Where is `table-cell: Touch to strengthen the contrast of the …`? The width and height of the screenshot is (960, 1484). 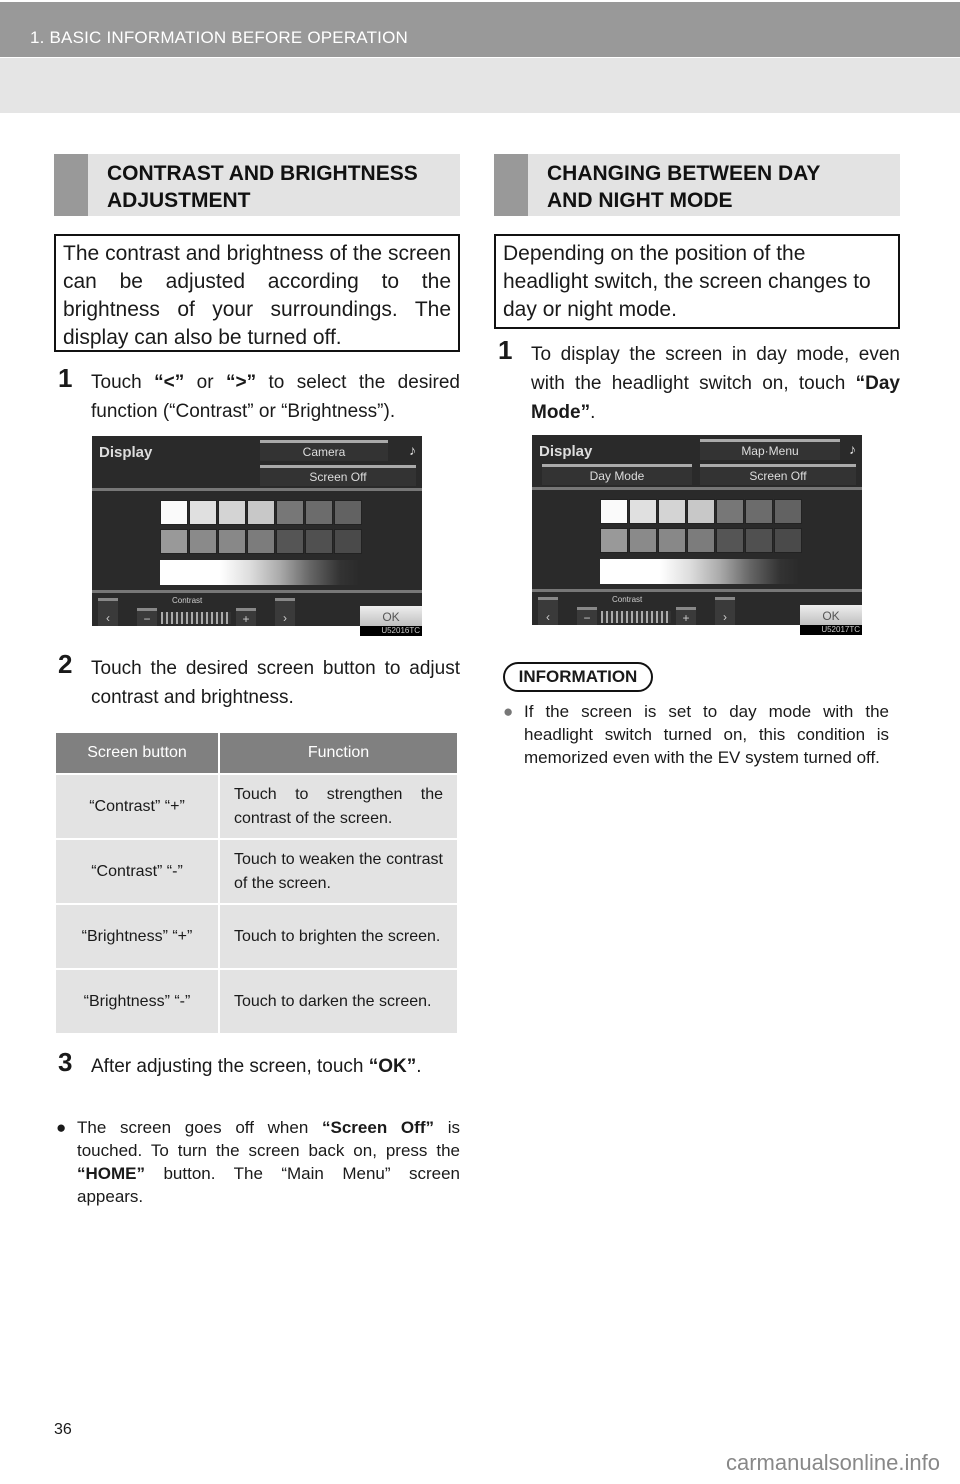 table-cell: Touch to strengthen the contrast of the … is located at coordinates (338, 806).